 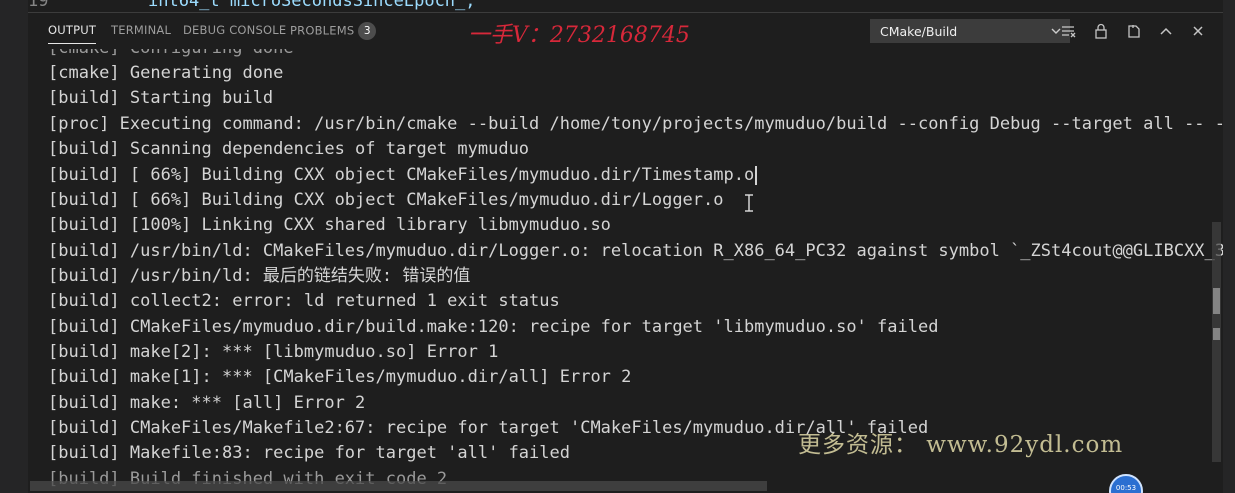 I want to click on vertical-scroll-thumb, so click(x=1216, y=342).